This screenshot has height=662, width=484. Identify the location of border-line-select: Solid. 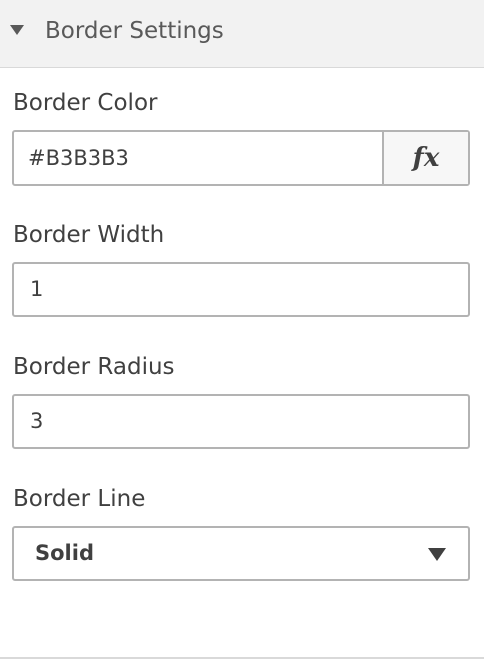
(241, 553).